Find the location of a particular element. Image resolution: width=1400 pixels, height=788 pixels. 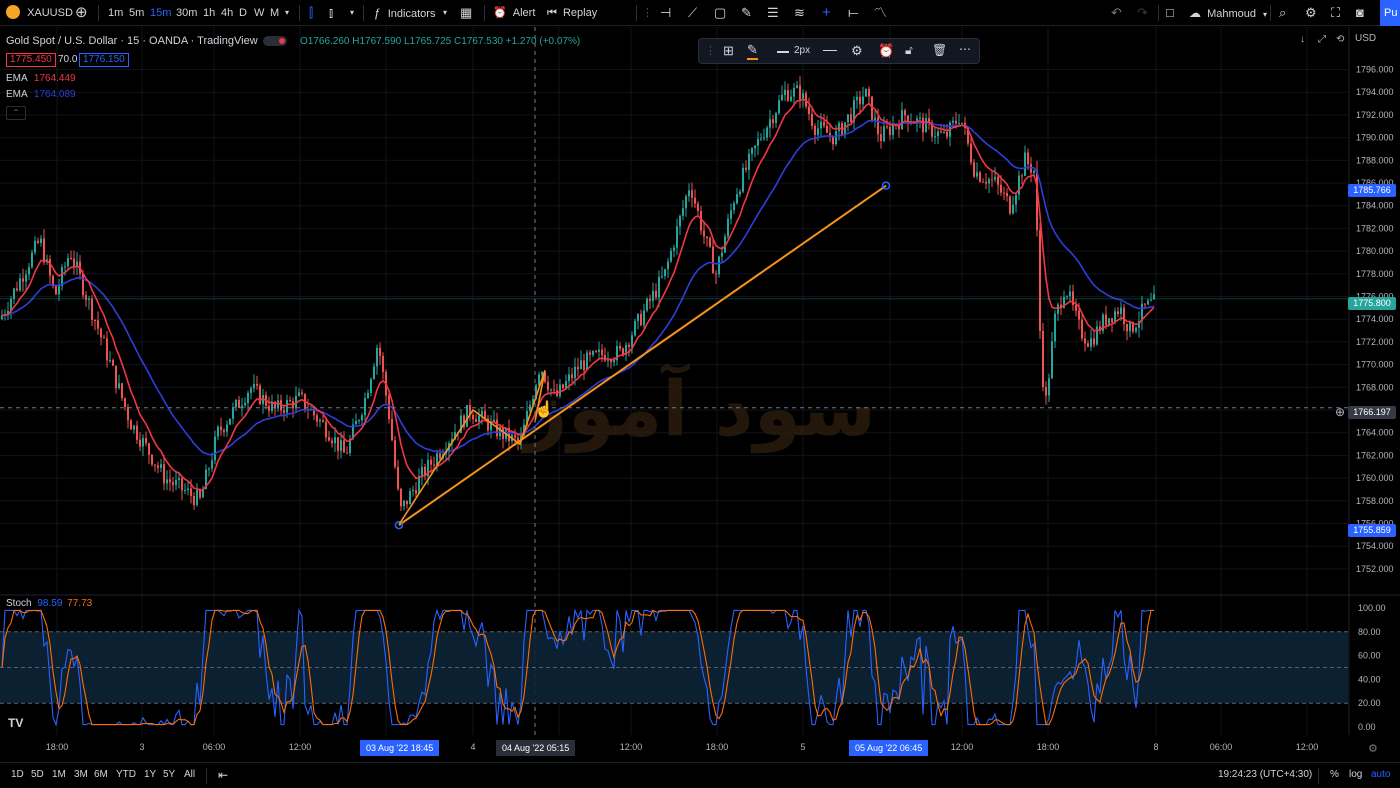

time-highlight-end: 05 Aug '22 06:45 is located at coordinates (889, 748).